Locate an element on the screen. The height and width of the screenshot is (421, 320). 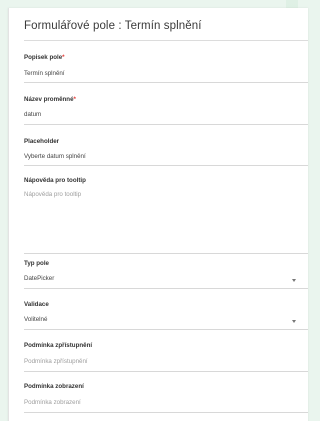
nazev-input: datum is located at coordinates (32, 114).